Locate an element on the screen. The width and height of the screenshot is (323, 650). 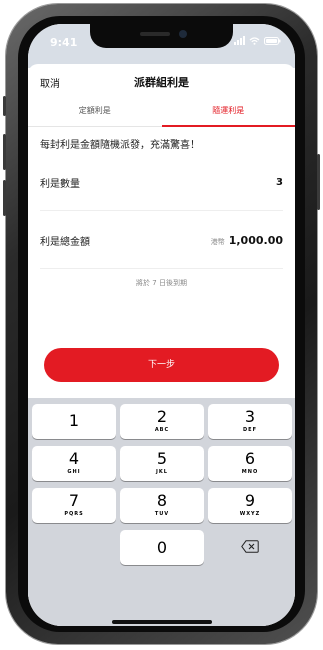
home-indicator is located at coordinates (162, 622).